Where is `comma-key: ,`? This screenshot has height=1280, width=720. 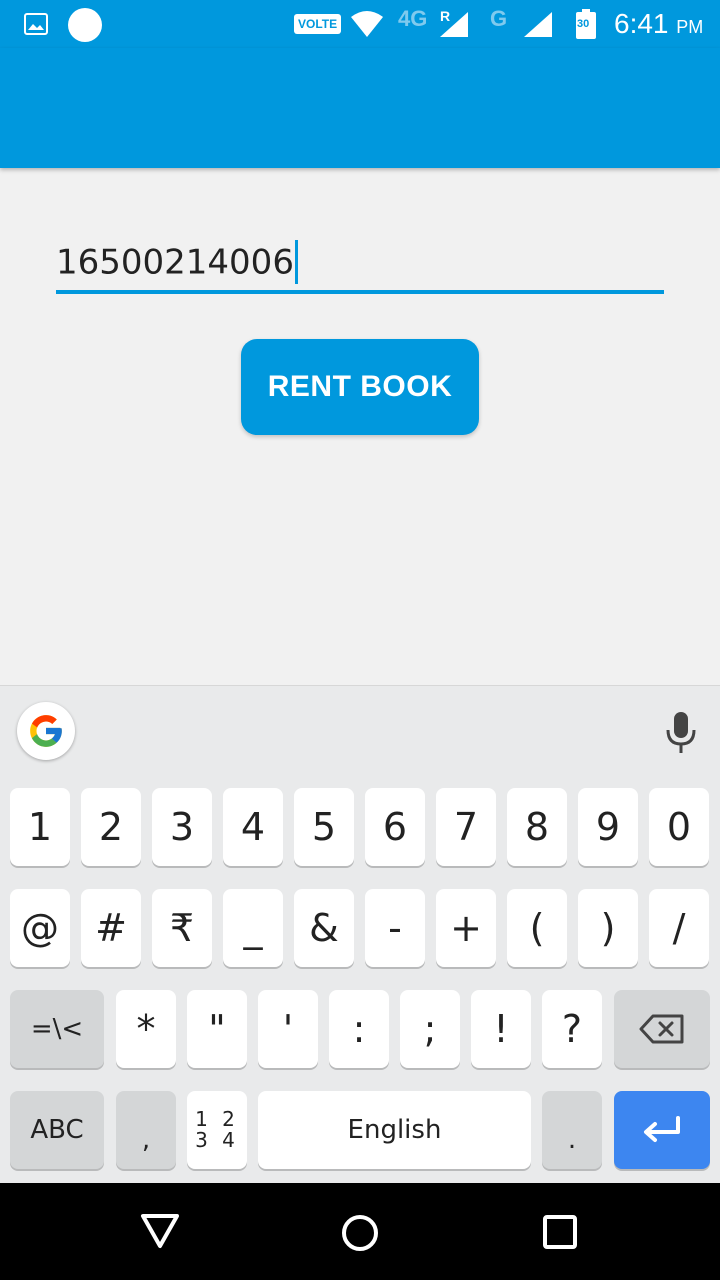 comma-key: , is located at coordinates (146, 1130).